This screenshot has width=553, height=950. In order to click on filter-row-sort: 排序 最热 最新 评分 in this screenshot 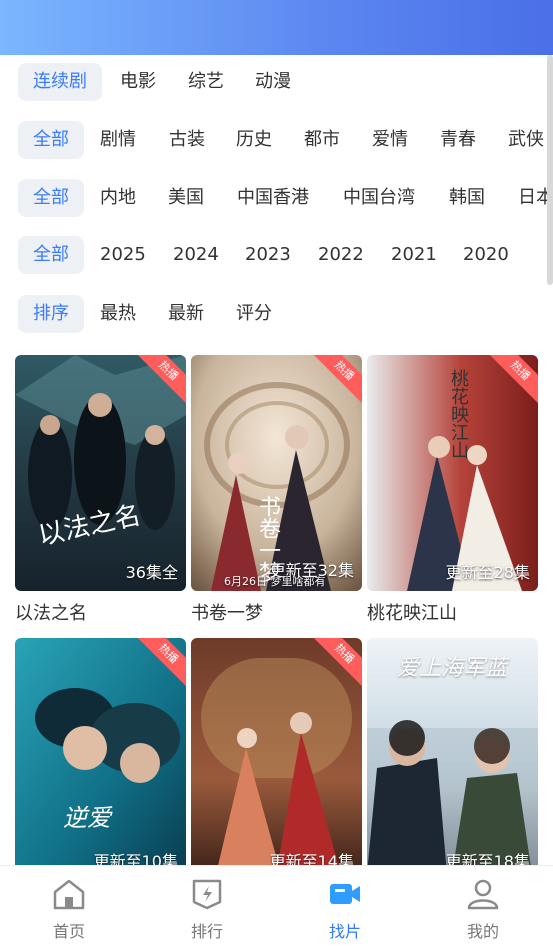, I will do `click(273, 315)`.